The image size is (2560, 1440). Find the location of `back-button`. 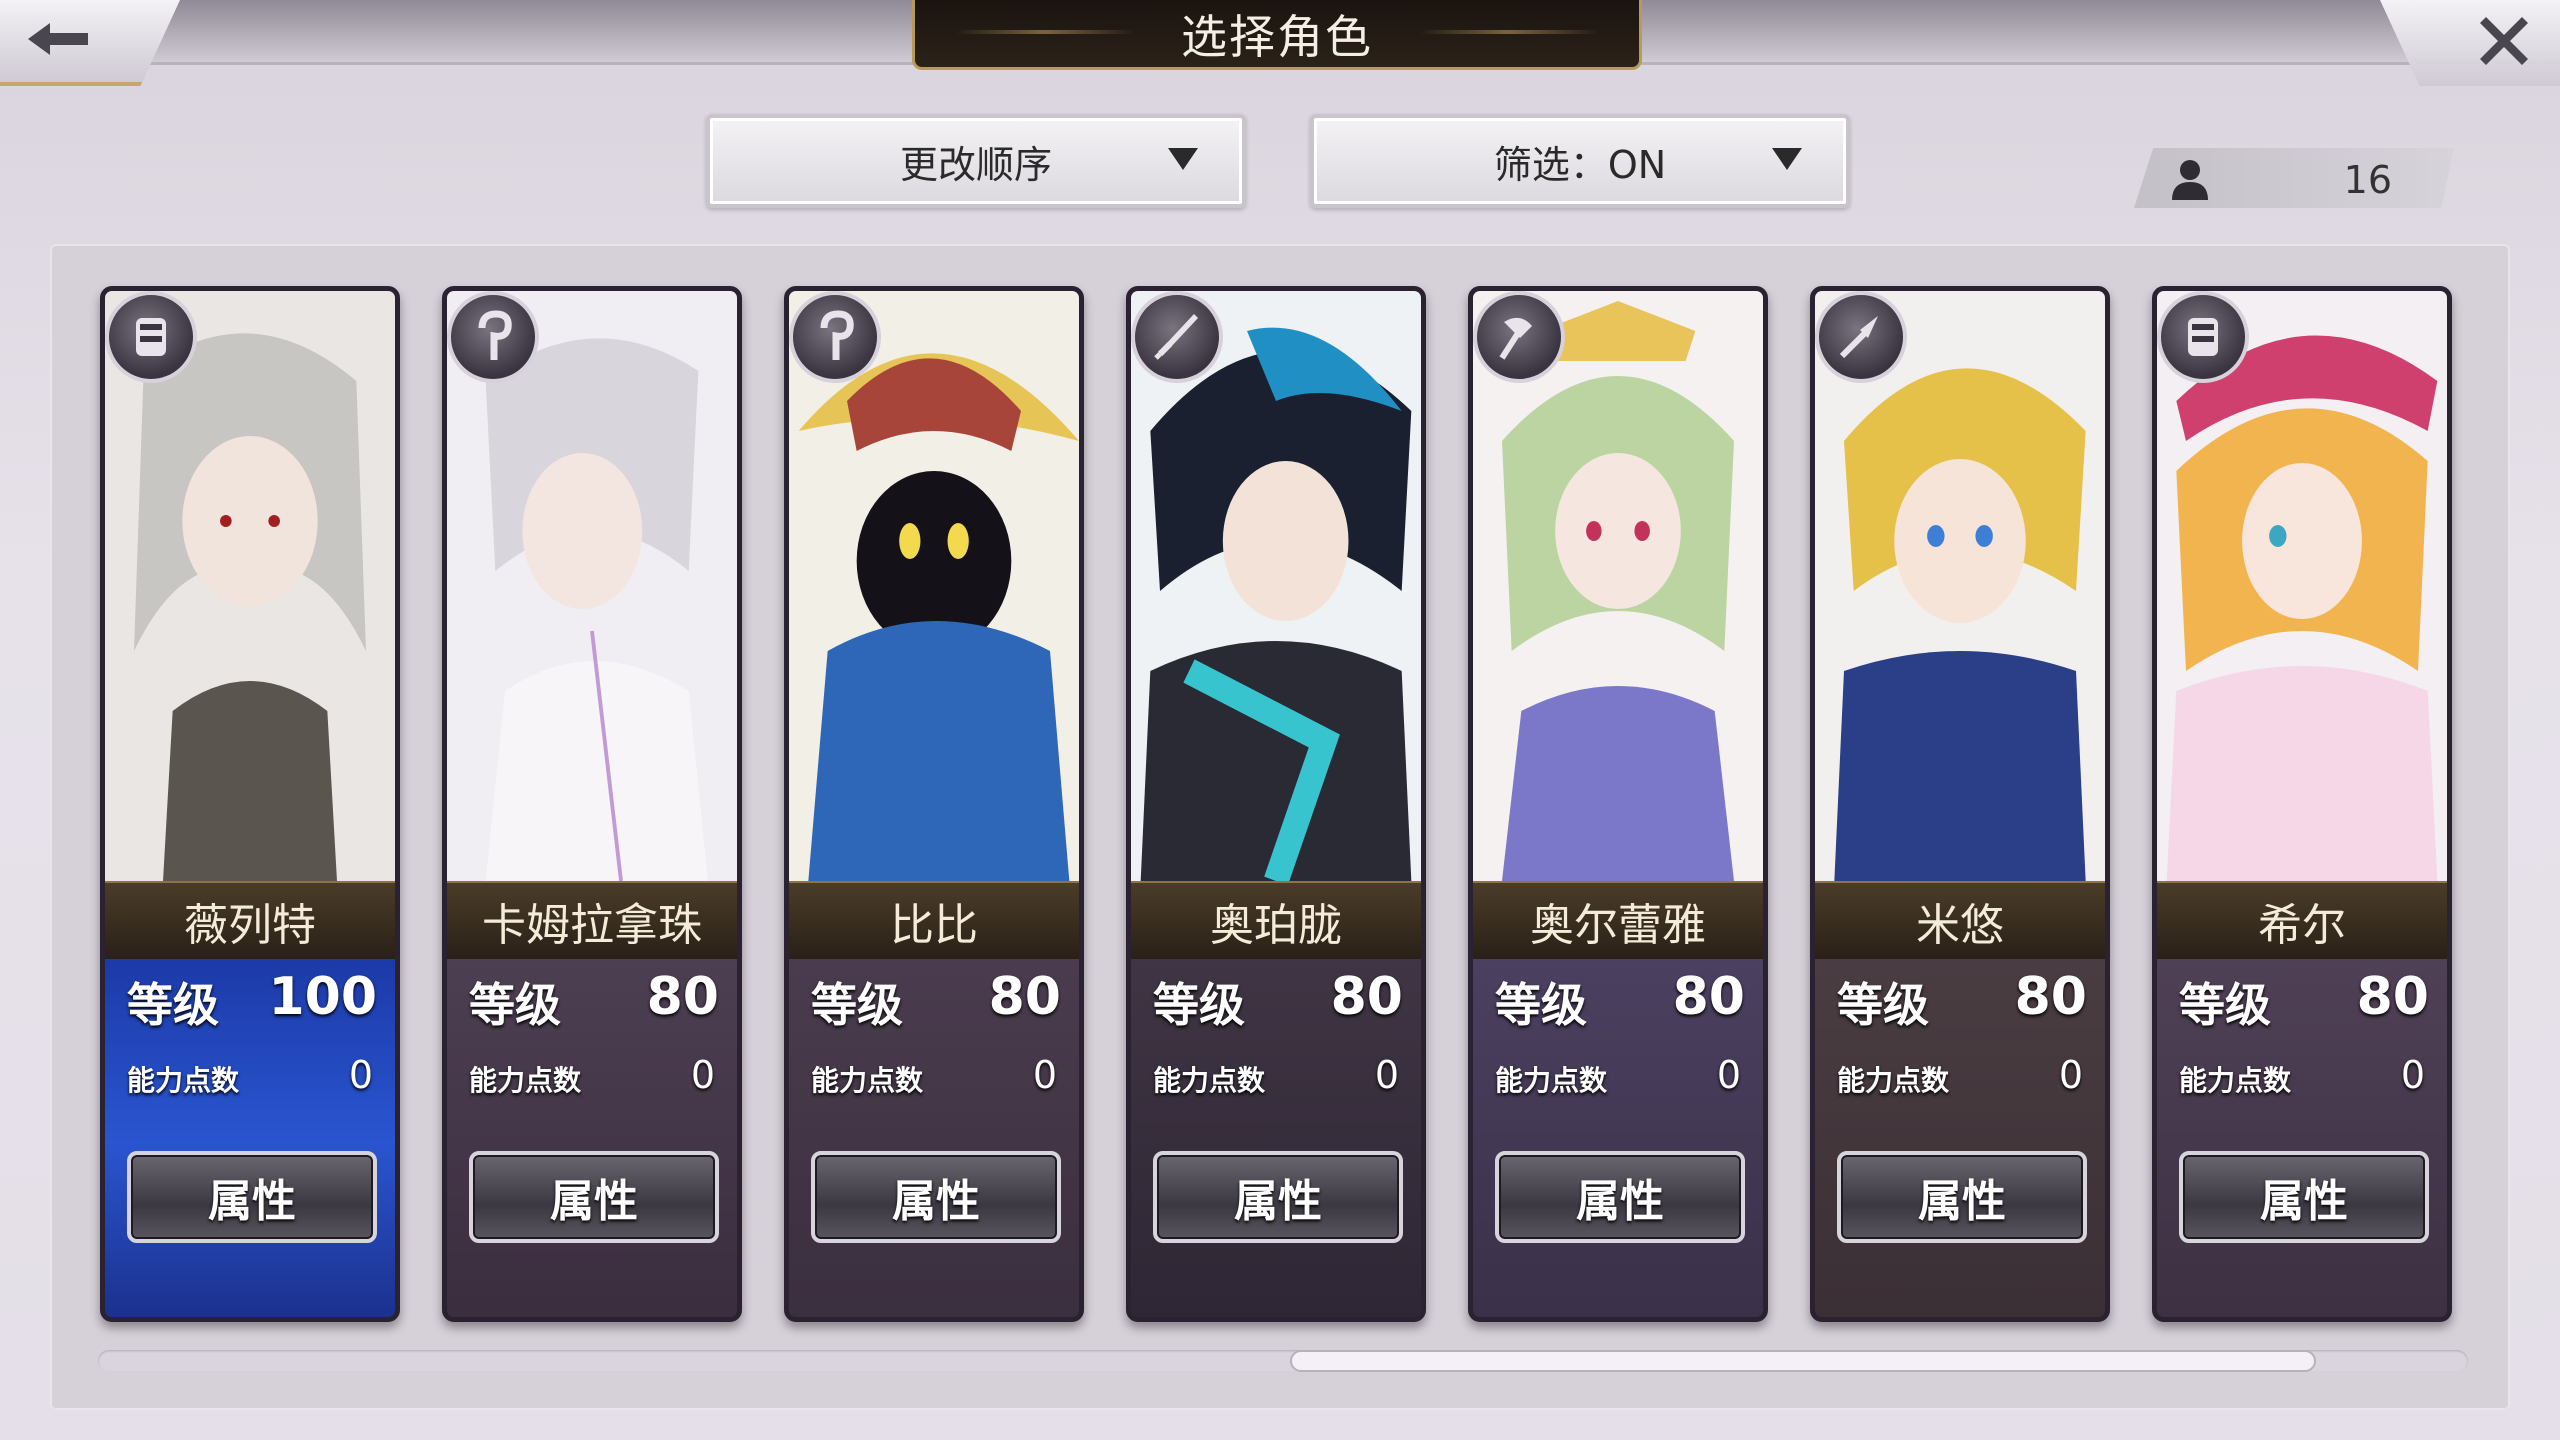

back-button is located at coordinates (90, 43).